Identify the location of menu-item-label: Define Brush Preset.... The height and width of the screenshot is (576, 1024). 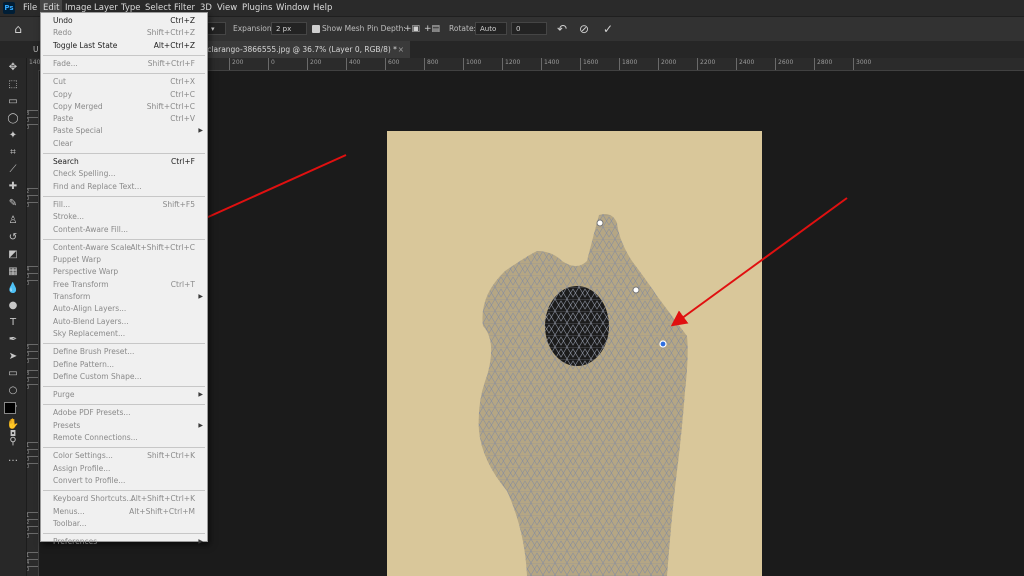
(94, 352).